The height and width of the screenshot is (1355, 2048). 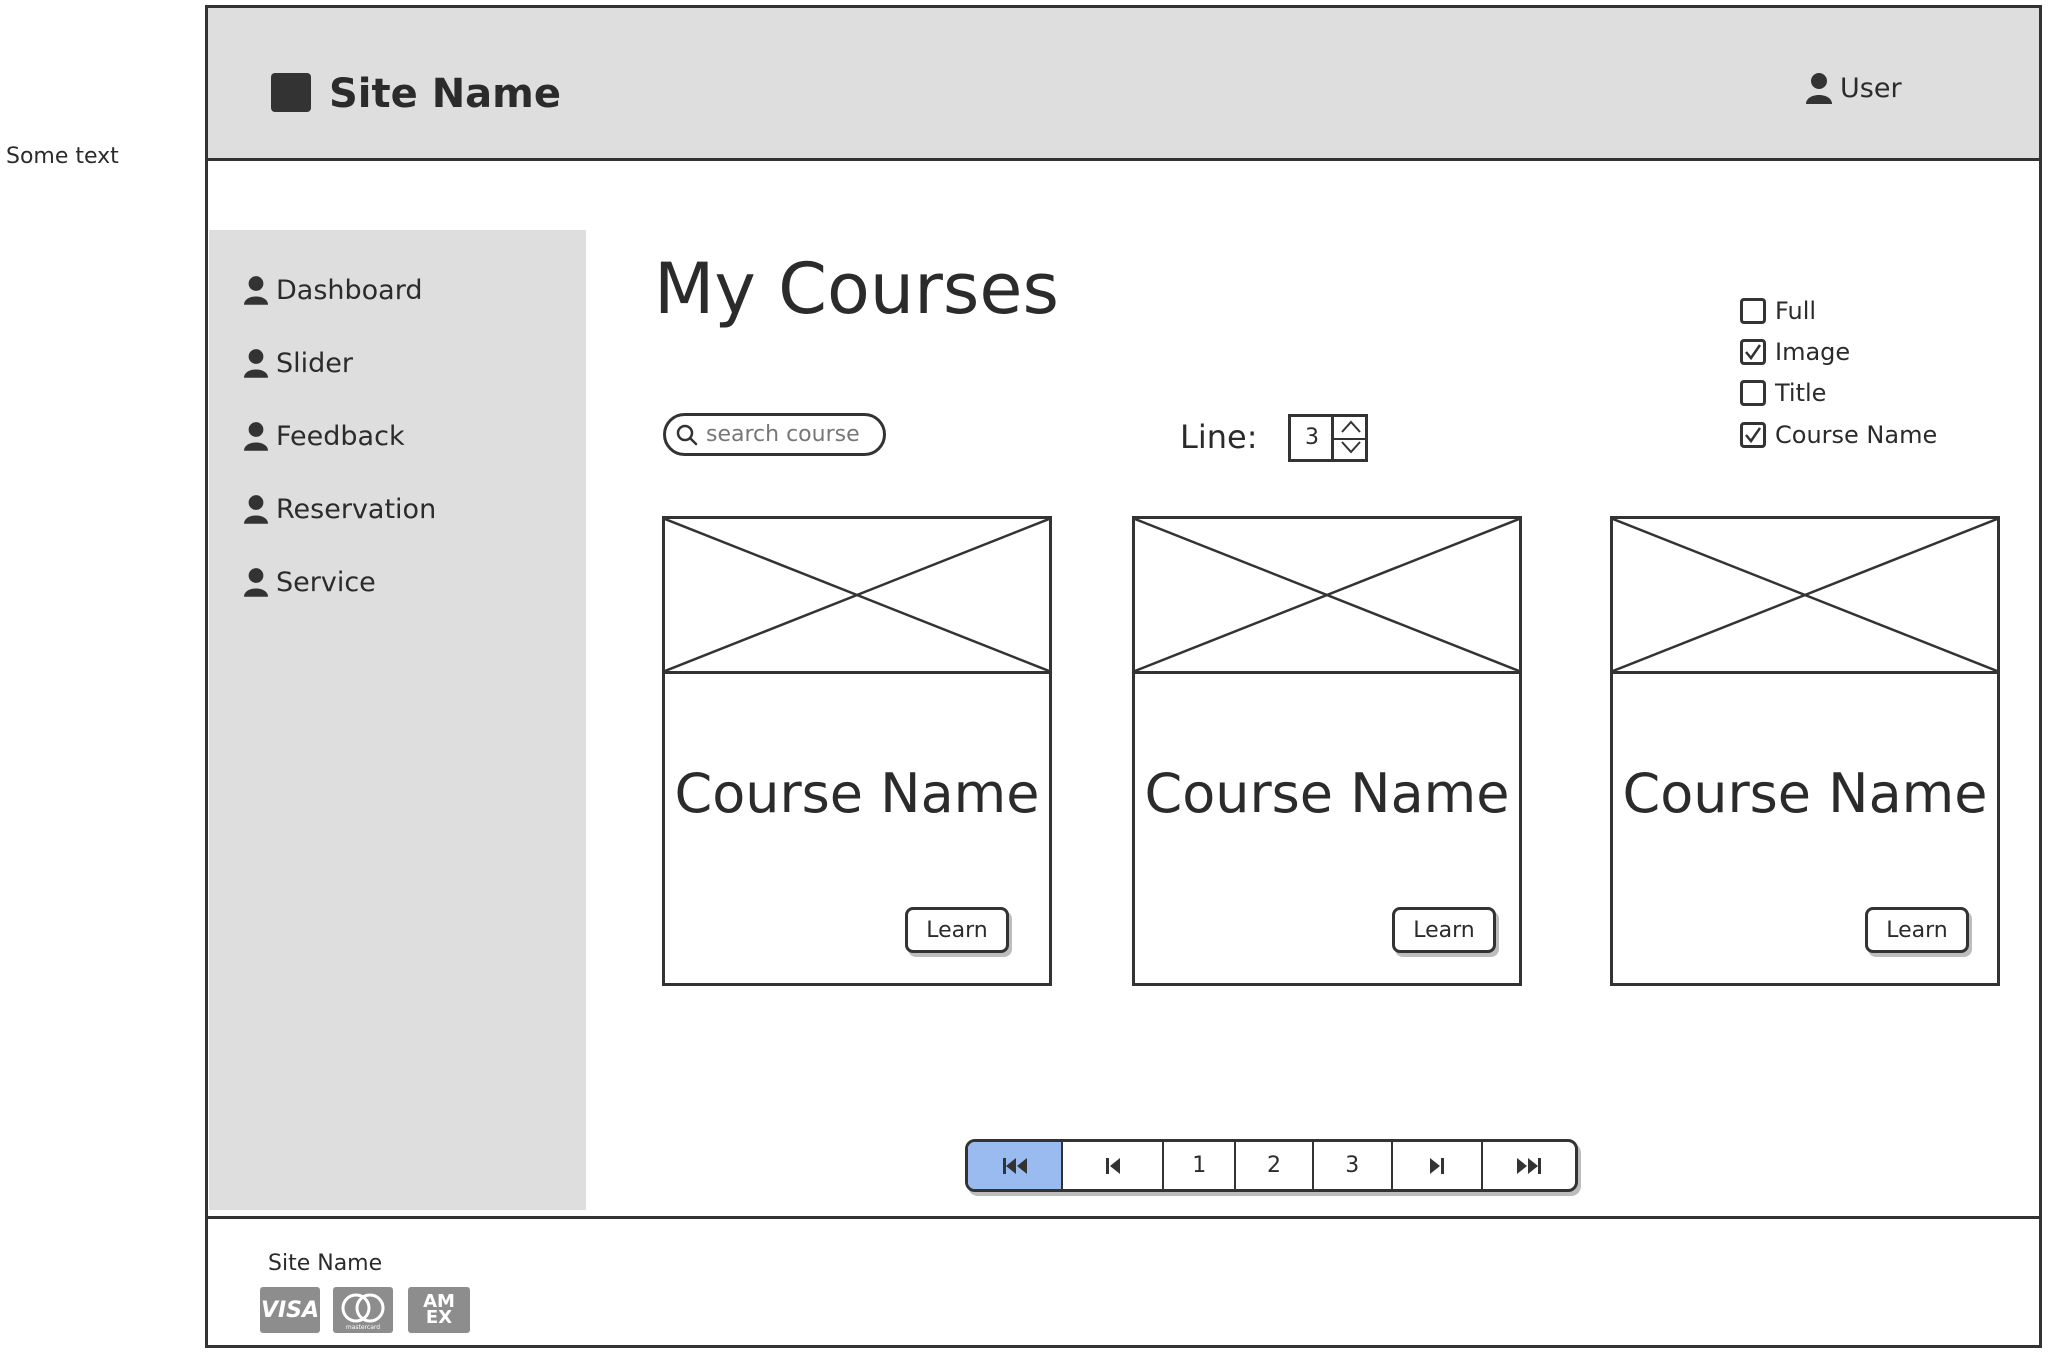 I want to click on mastercard-text: mastercard, so click(x=363, y=1327).